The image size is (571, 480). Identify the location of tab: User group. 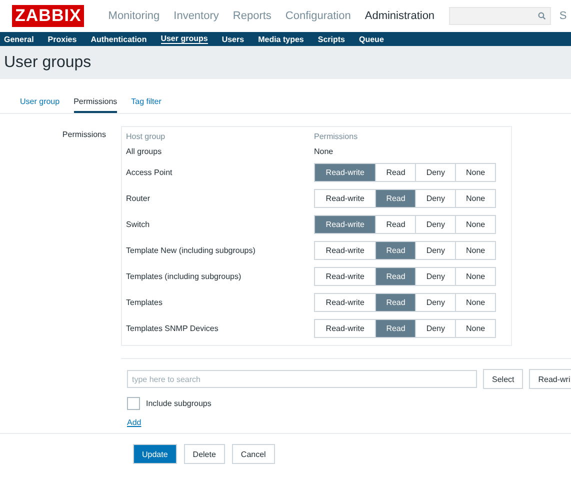
(40, 105).